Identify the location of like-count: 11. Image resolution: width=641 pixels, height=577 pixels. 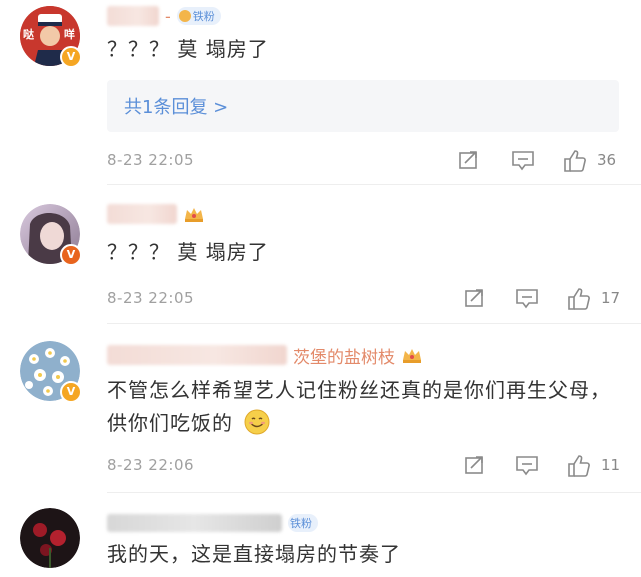
(611, 465).